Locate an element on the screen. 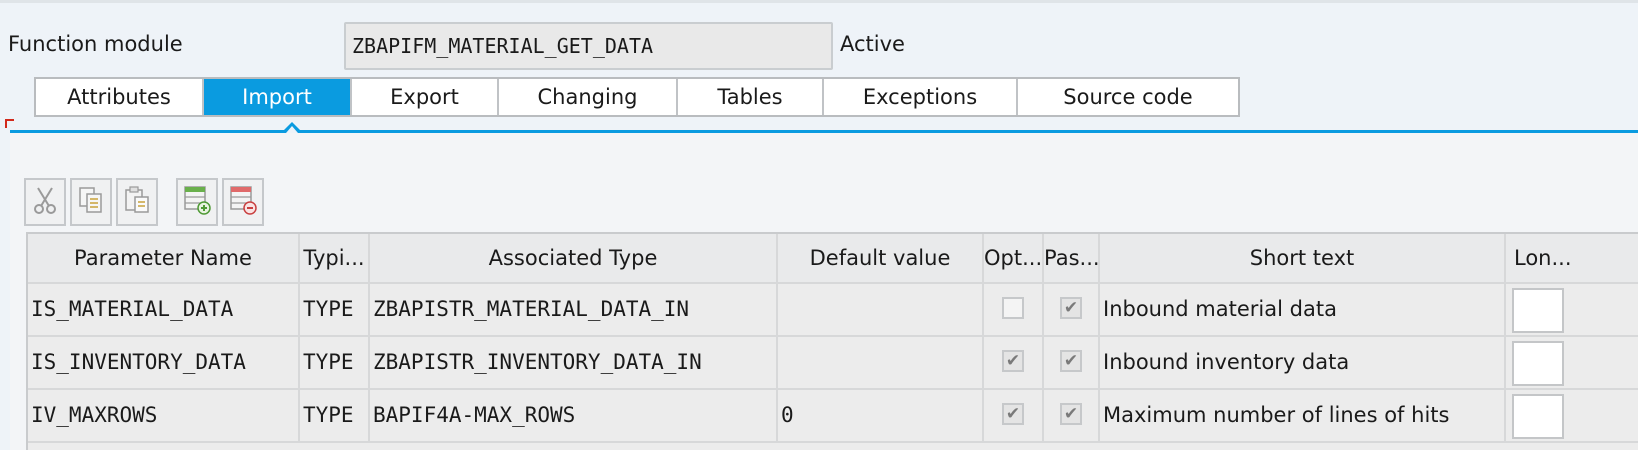 Image resolution: width=1638 pixels, height=450 pixels. tab-import: Import is located at coordinates (278, 97).